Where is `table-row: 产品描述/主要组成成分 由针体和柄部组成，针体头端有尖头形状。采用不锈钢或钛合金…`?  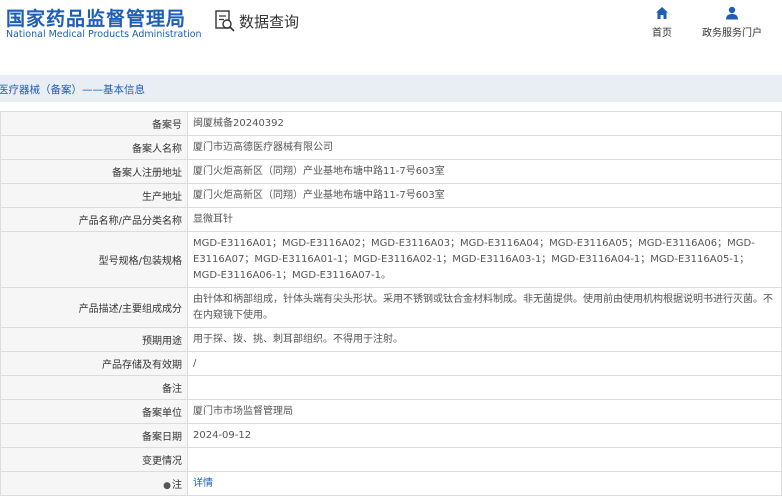
table-row: 产品描述/主要组成成分 由针体和柄部组成，针体头端有尖头形状。采用不锈钢或钛合金… is located at coordinates (391, 307).